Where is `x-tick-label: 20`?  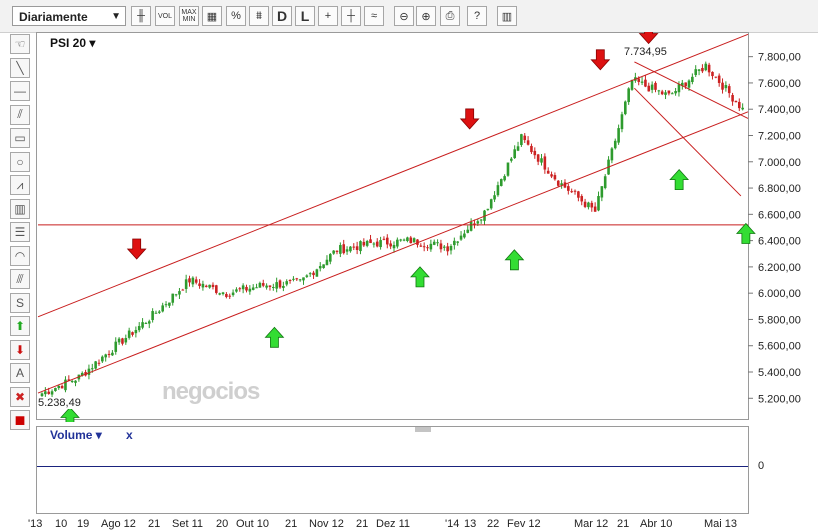 x-tick-label: 20 is located at coordinates (222, 524).